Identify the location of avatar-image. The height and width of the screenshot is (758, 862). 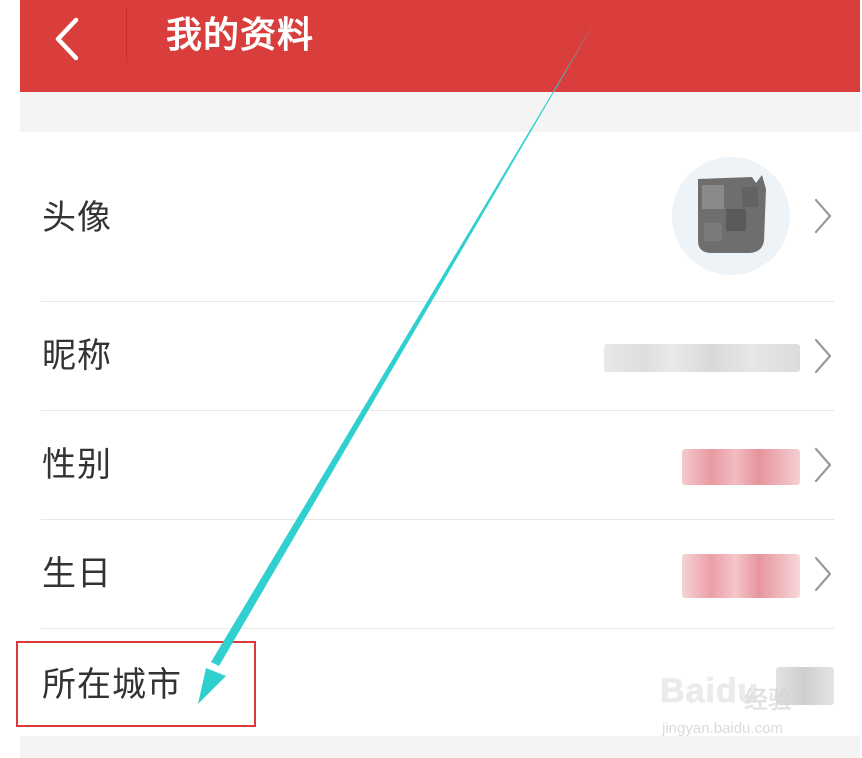
(732, 214).